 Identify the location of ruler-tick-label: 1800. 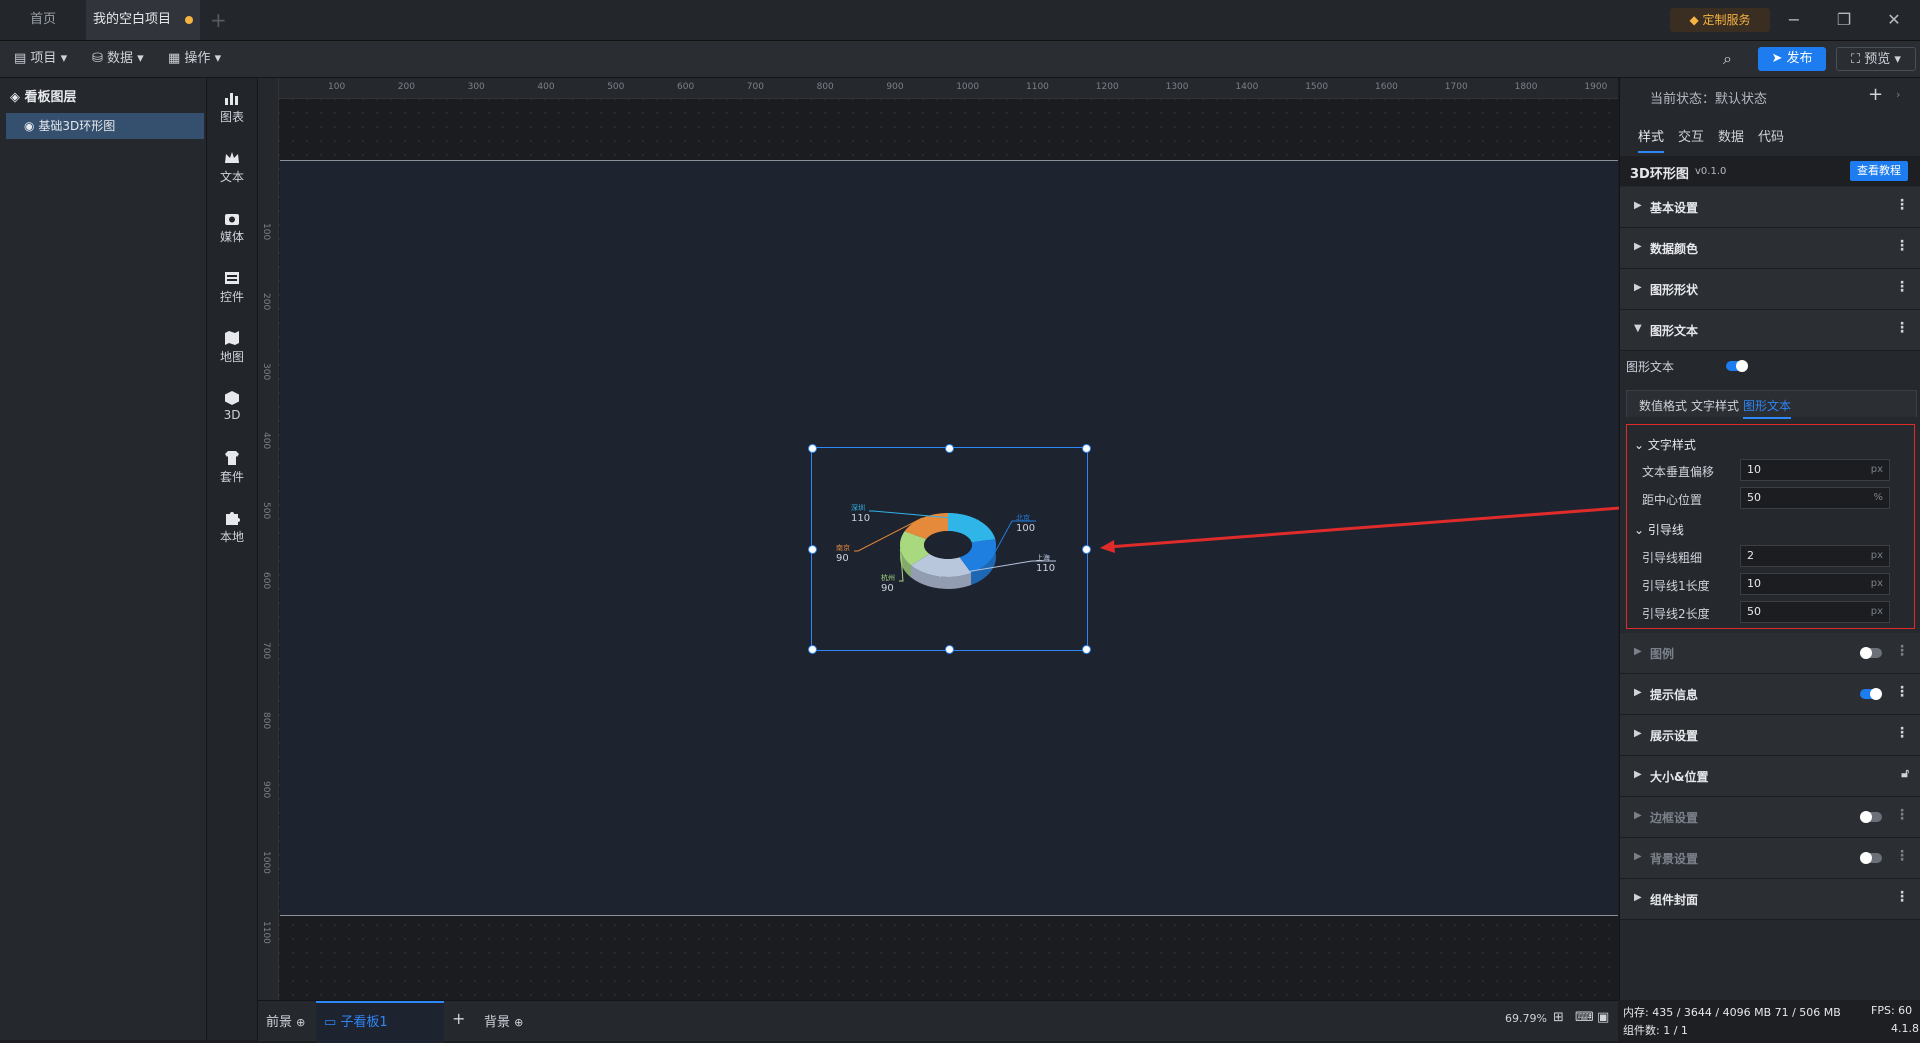
(1526, 87).